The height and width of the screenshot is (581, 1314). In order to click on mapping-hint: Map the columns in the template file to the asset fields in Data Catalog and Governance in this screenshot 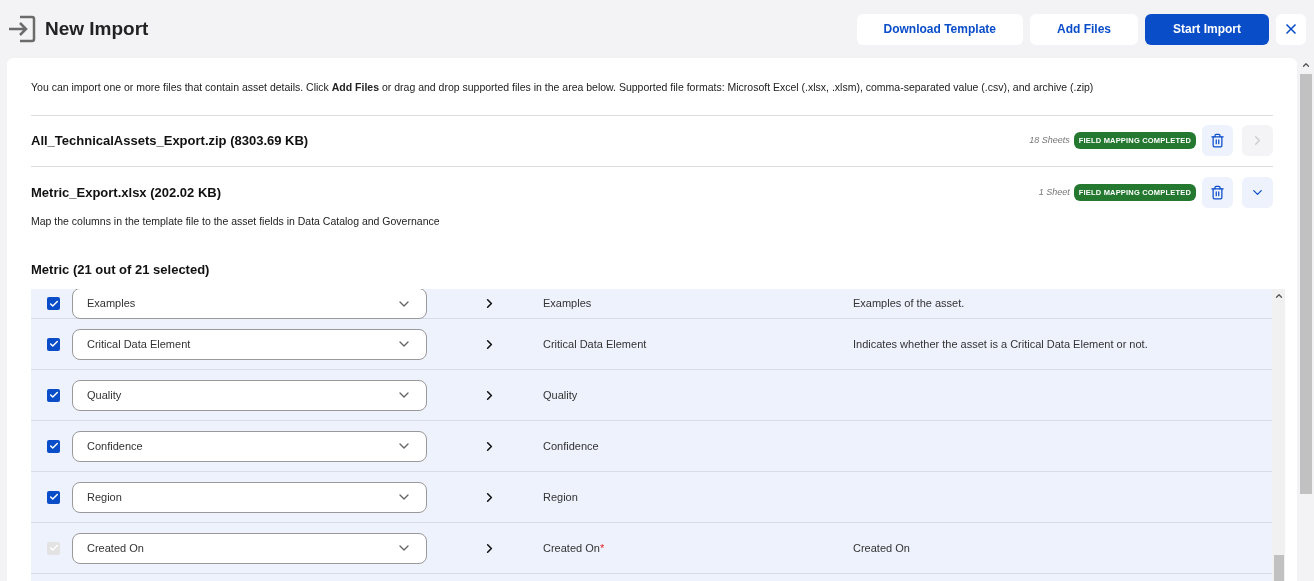, I will do `click(236, 221)`.